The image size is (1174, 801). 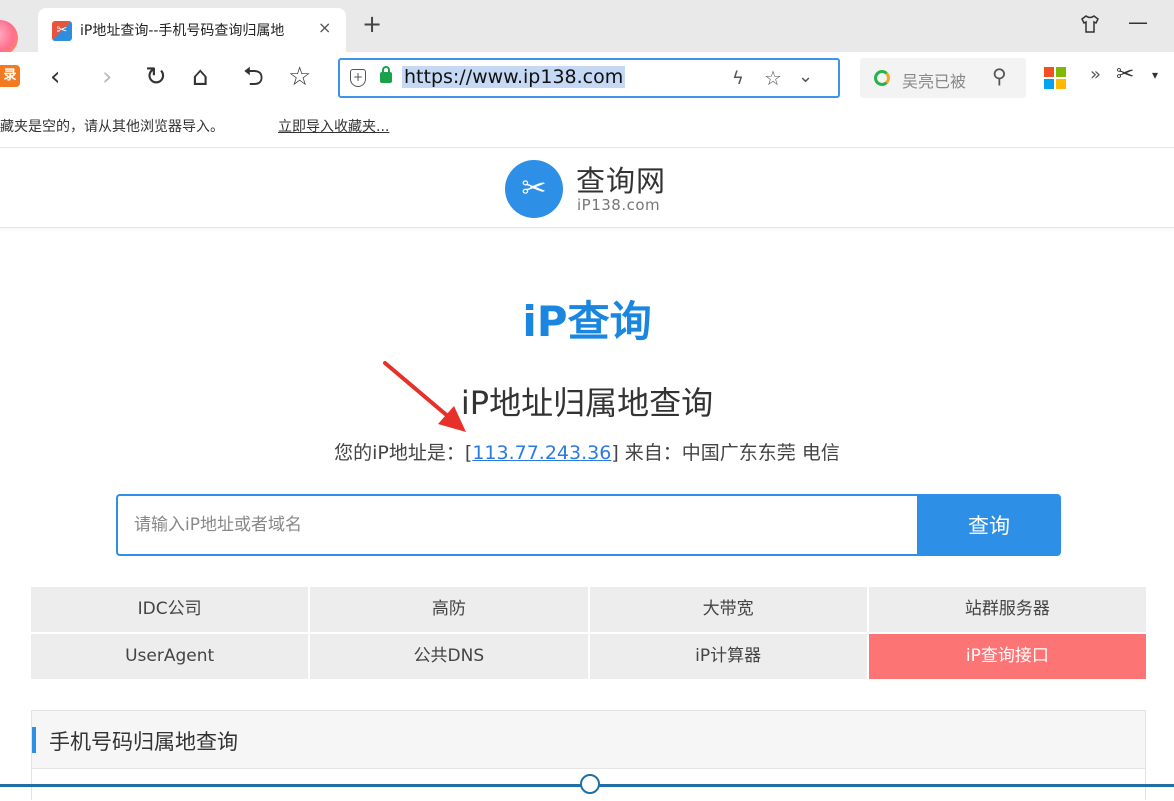 I want to click on apps-grid-icon, so click(x=1055, y=78).